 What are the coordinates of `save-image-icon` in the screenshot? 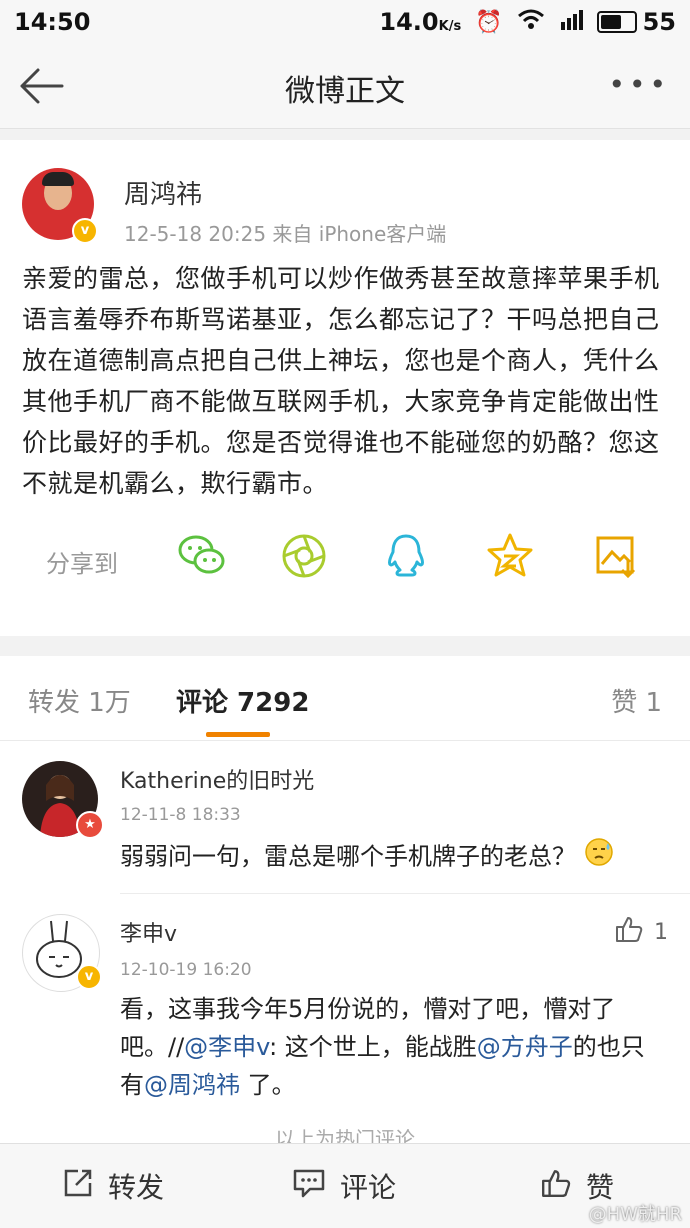 It's located at (616, 556).